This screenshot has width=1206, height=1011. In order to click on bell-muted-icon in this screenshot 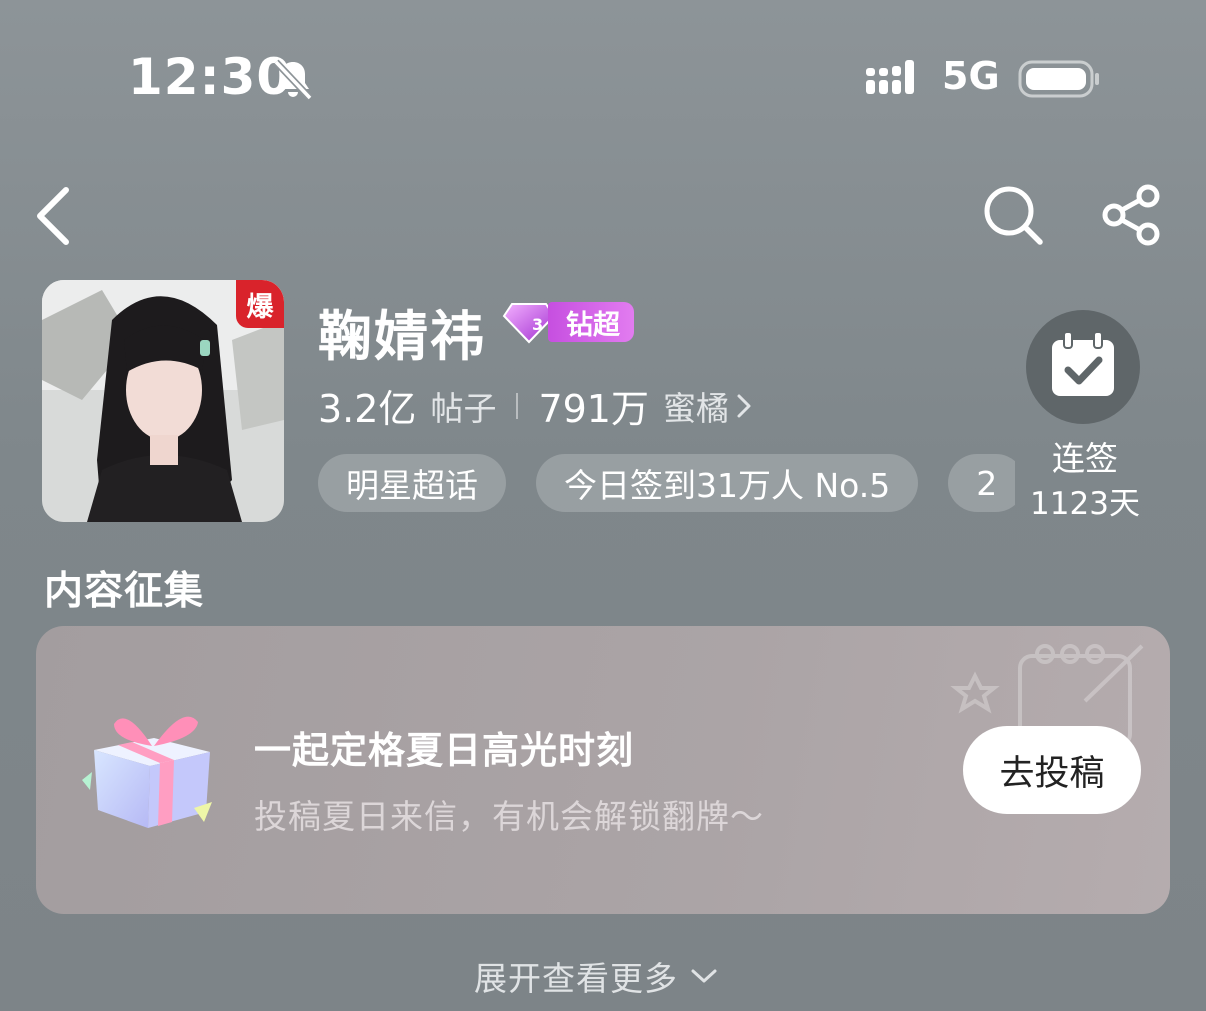, I will do `click(293, 80)`.